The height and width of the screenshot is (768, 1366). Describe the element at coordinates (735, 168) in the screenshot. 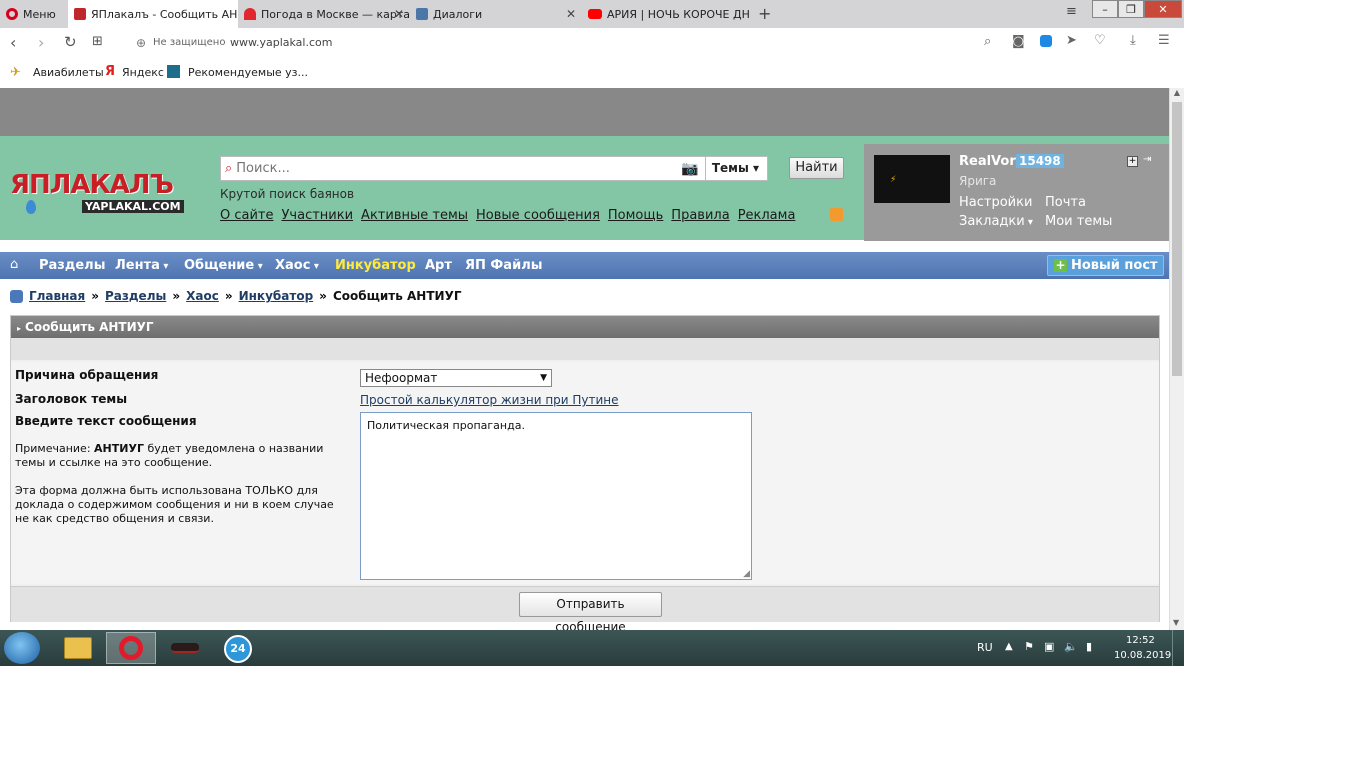

I see `search-scope-select: Темы ▾` at that location.